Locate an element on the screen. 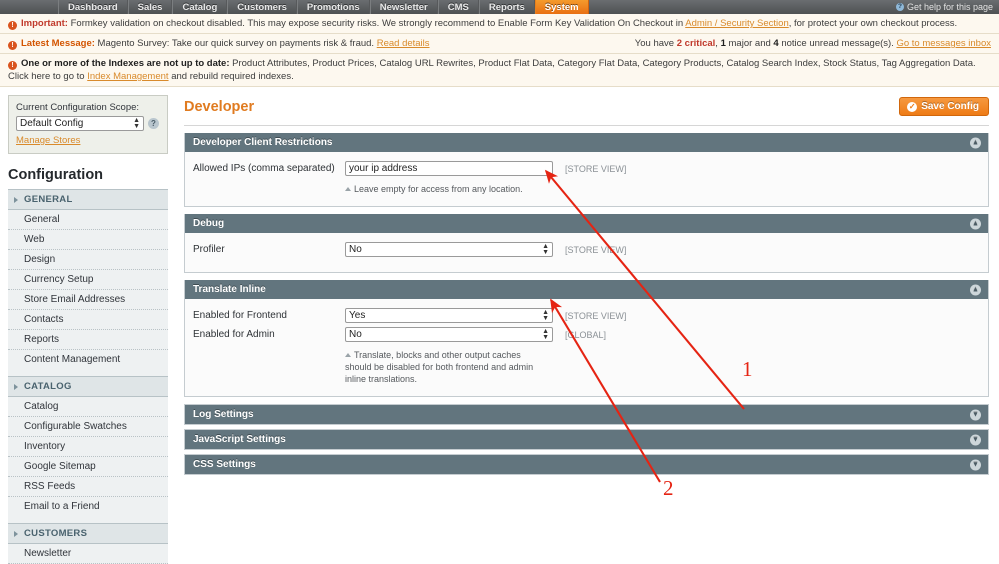 The width and height of the screenshot is (999, 564). messages-inbox-link: Go to messages inbox is located at coordinates (943, 43).